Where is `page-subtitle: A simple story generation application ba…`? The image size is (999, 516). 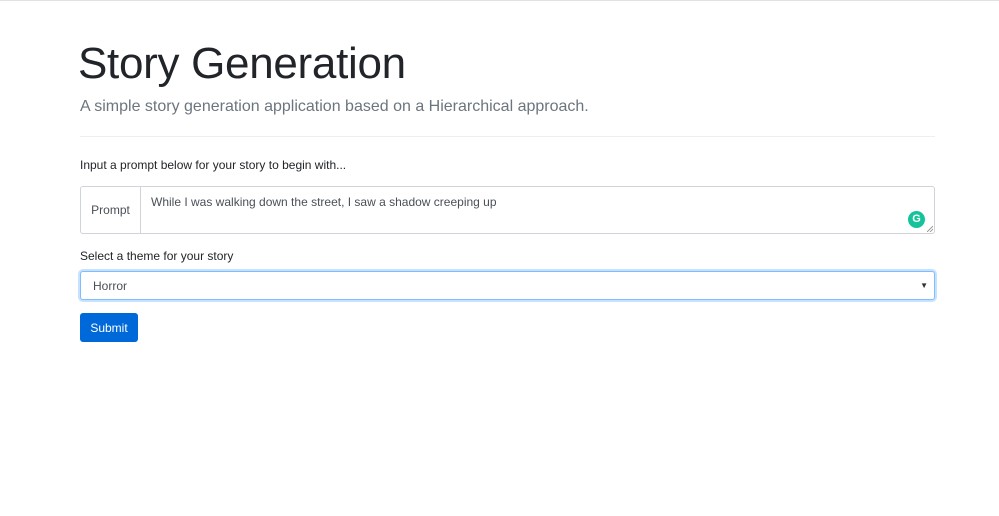
page-subtitle: A simple story generation application ba… is located at coordinates (334, 106).